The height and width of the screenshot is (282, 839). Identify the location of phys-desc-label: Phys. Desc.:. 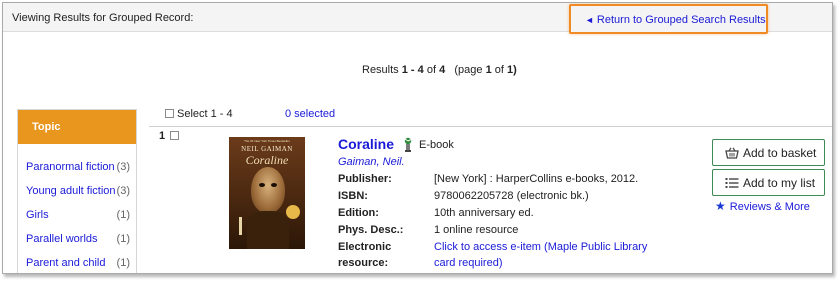
(371, 230).